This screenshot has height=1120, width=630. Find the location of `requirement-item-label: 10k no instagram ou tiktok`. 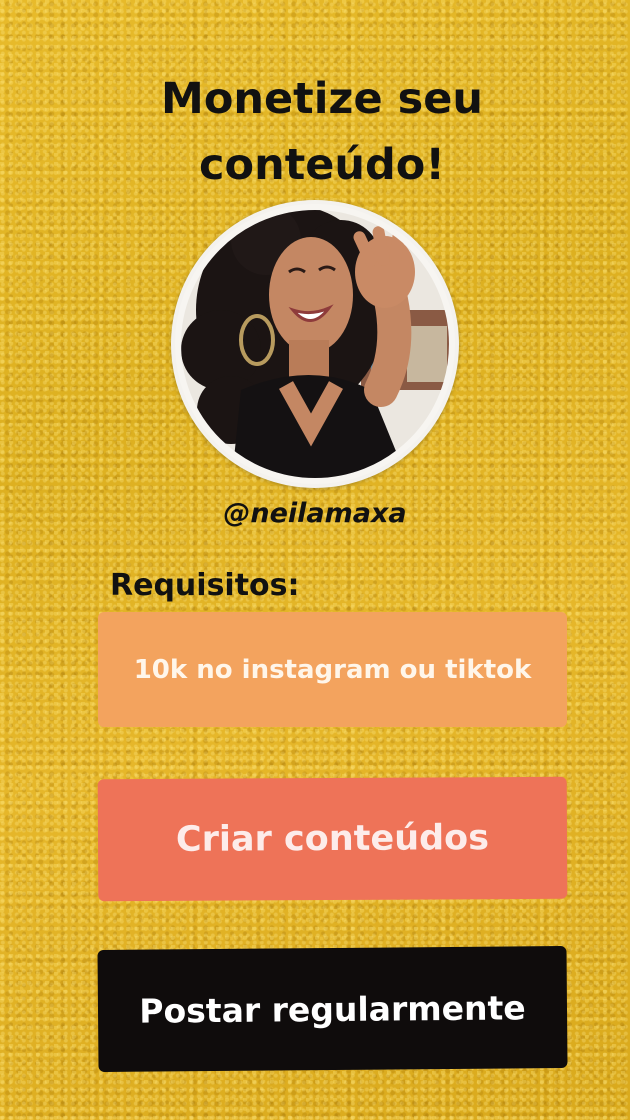

requirement-item-label: 10k no instagram ou tiktok is located at coordinates (332, 669).